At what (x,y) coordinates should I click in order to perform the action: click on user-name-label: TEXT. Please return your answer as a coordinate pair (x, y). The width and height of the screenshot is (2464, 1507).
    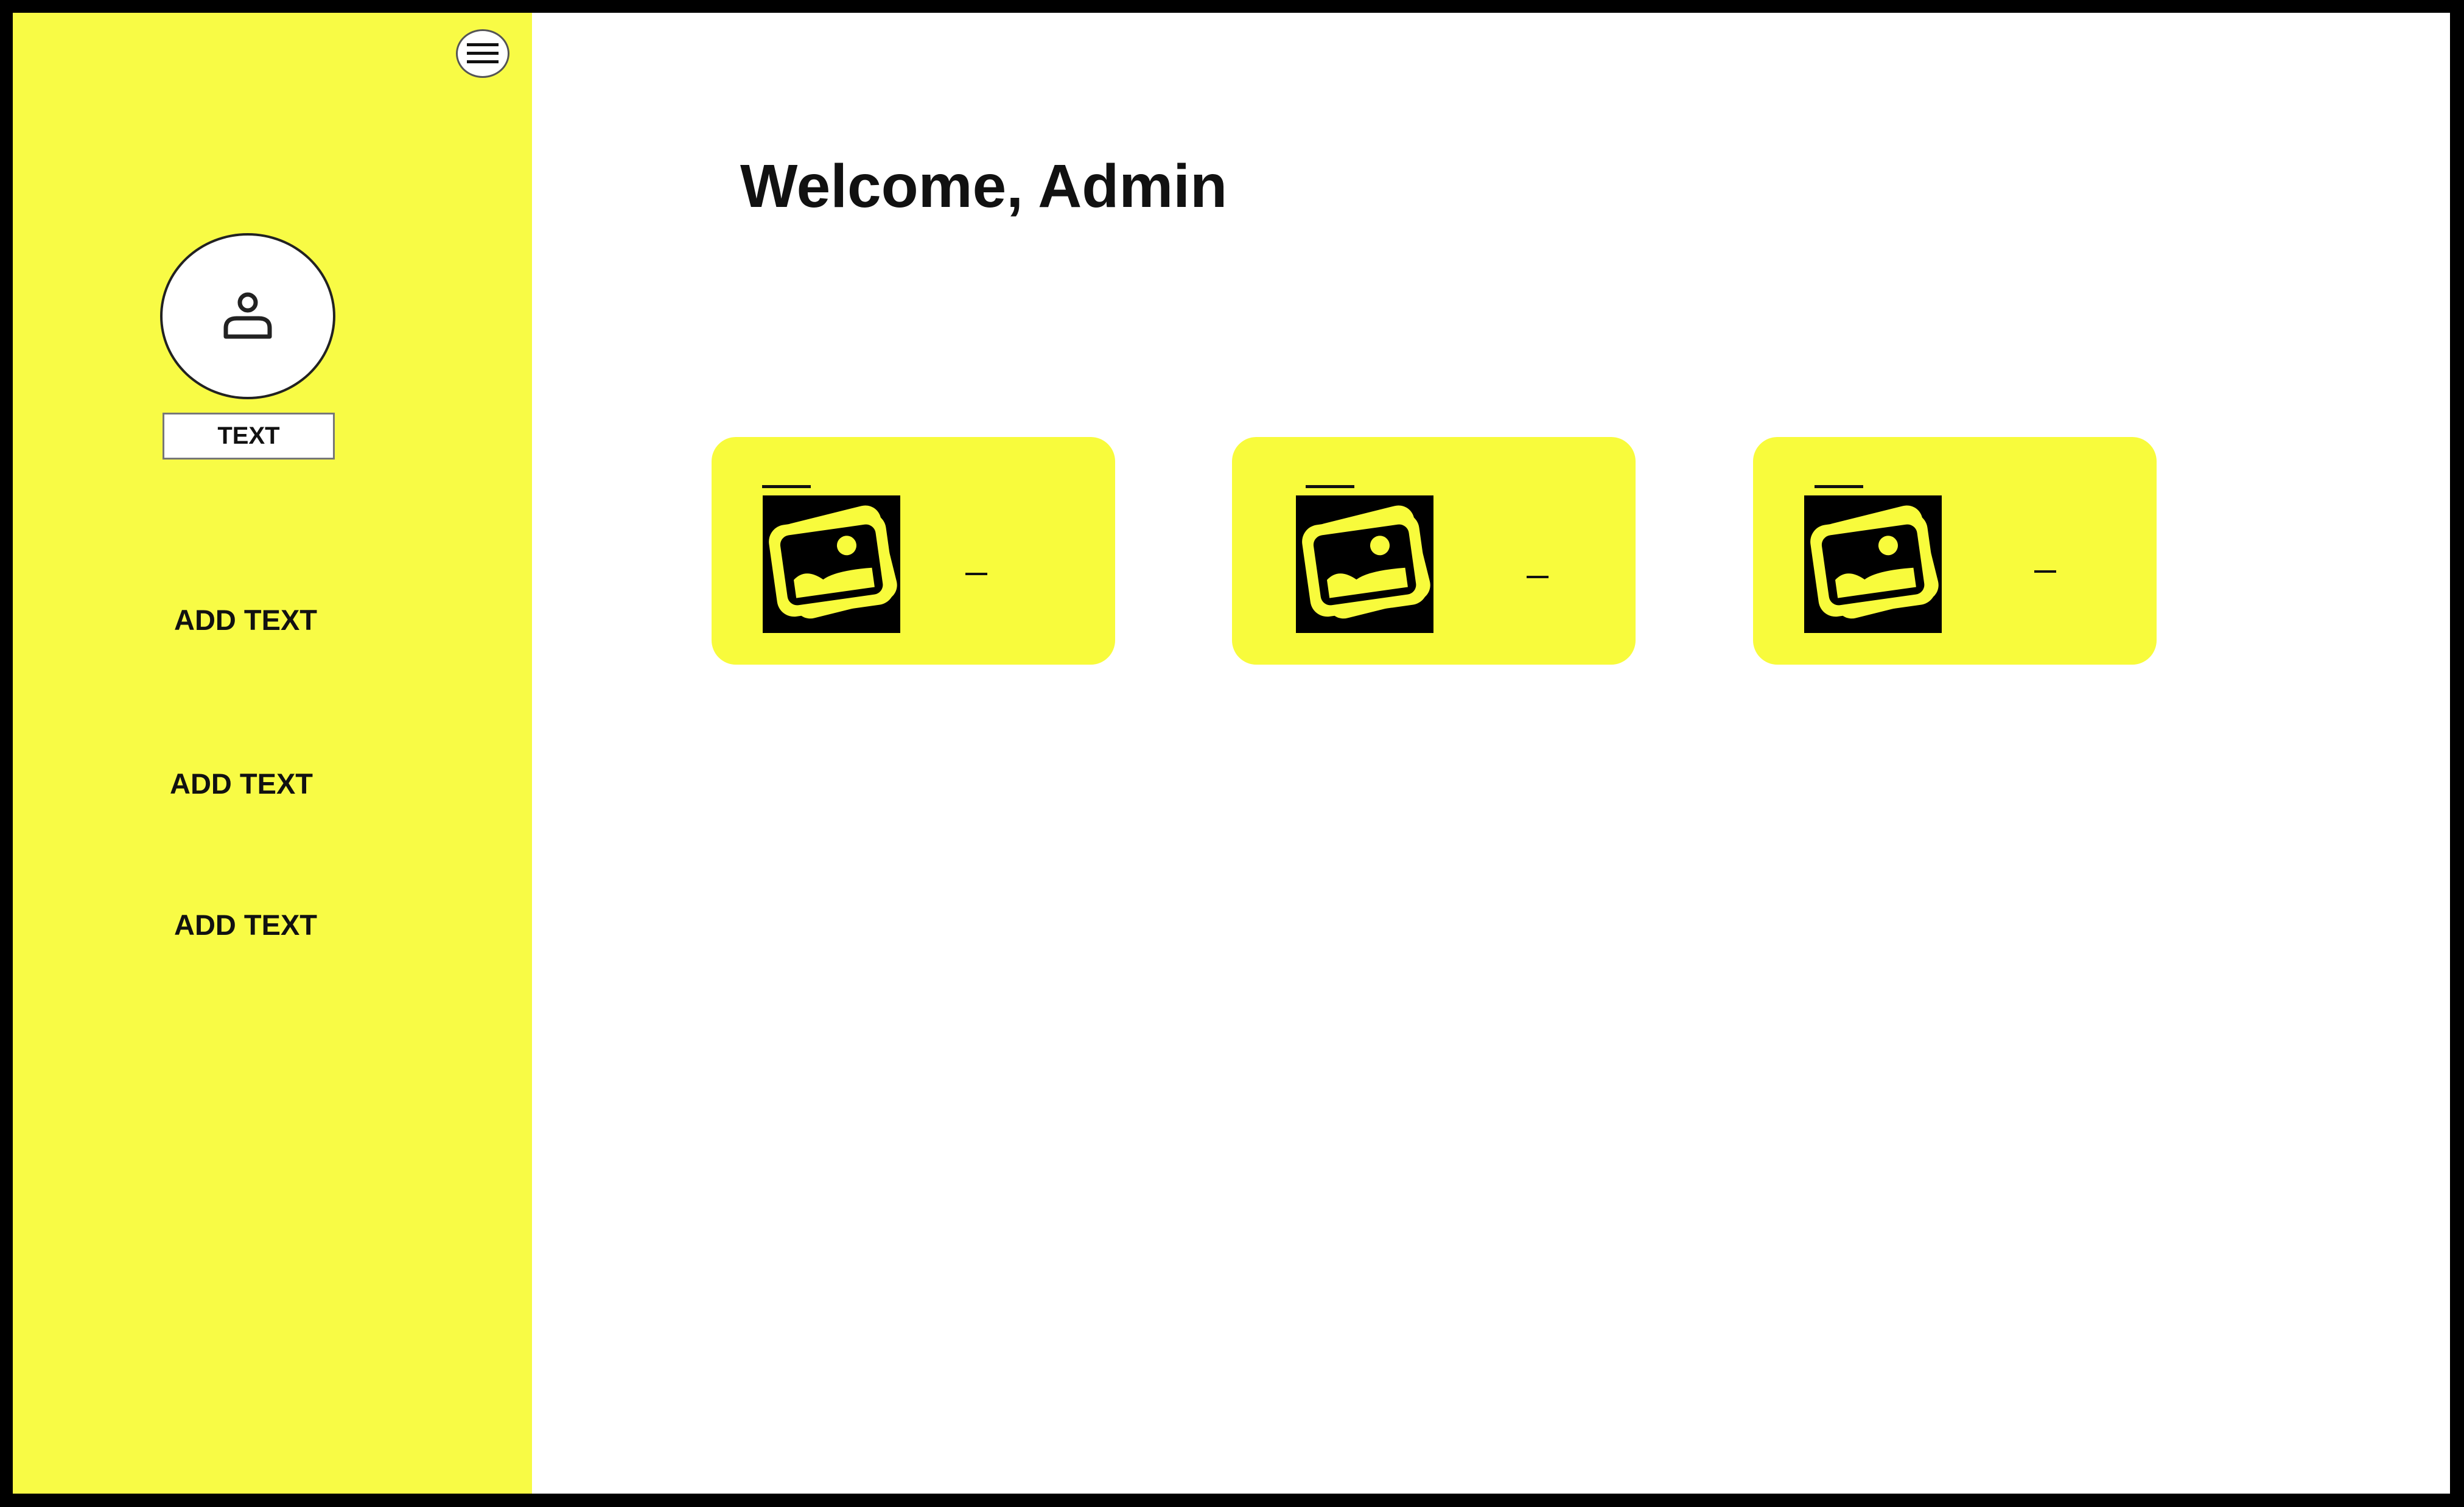
    Looking at the image, I should click on (249, 436).